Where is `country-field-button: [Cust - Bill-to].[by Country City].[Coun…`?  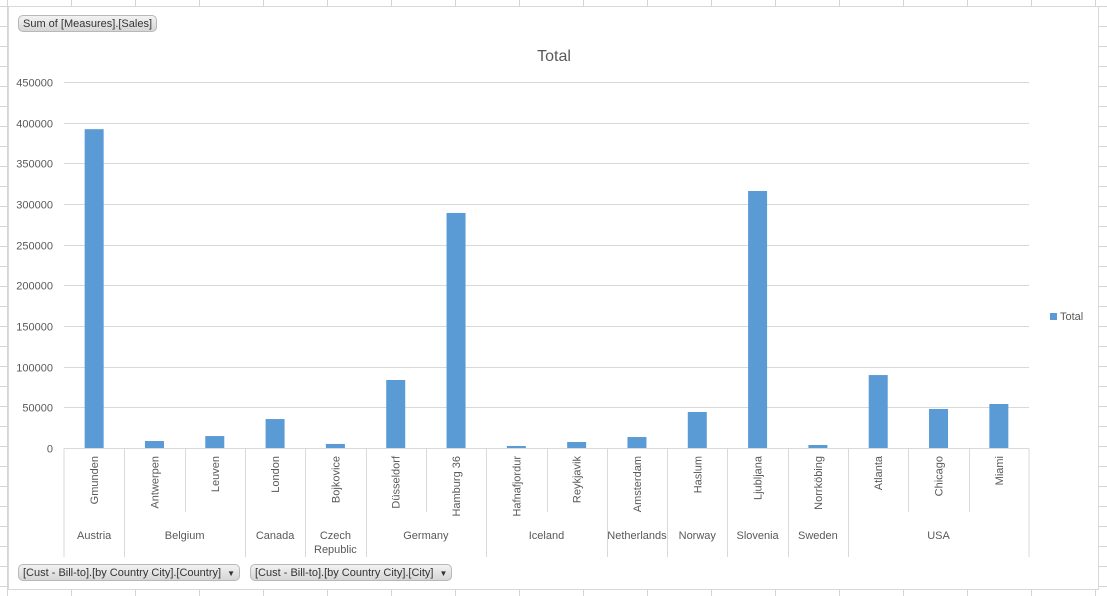
country-field-button: [Cust - Bill-to].[by Country City].[Coun… is located at coordinates (129, 572).